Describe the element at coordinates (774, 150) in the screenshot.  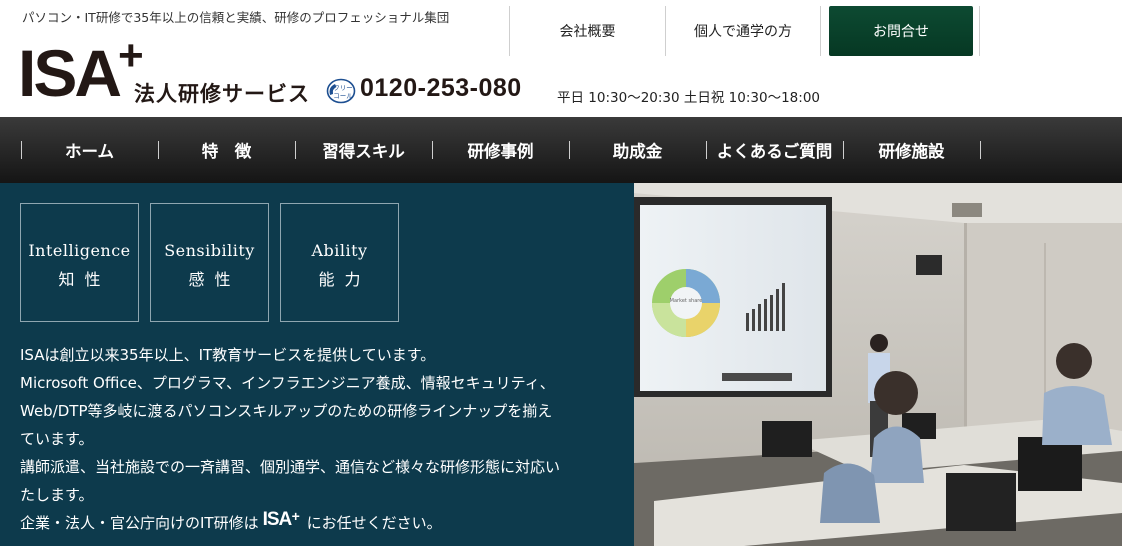
I see `nav-faq: よくあるご質問` at that location.